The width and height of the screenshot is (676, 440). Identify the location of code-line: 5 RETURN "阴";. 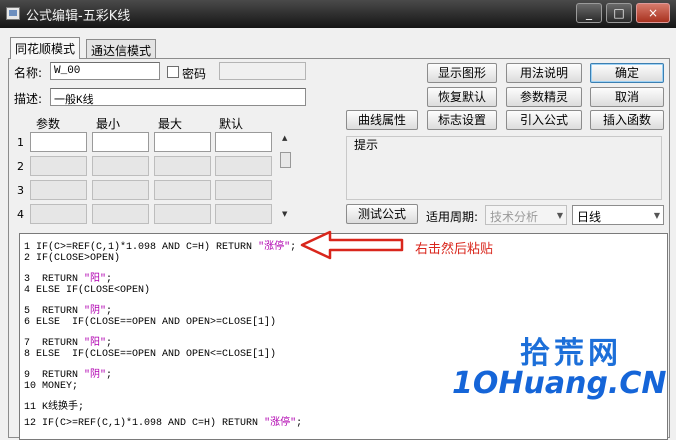
(68, 309).